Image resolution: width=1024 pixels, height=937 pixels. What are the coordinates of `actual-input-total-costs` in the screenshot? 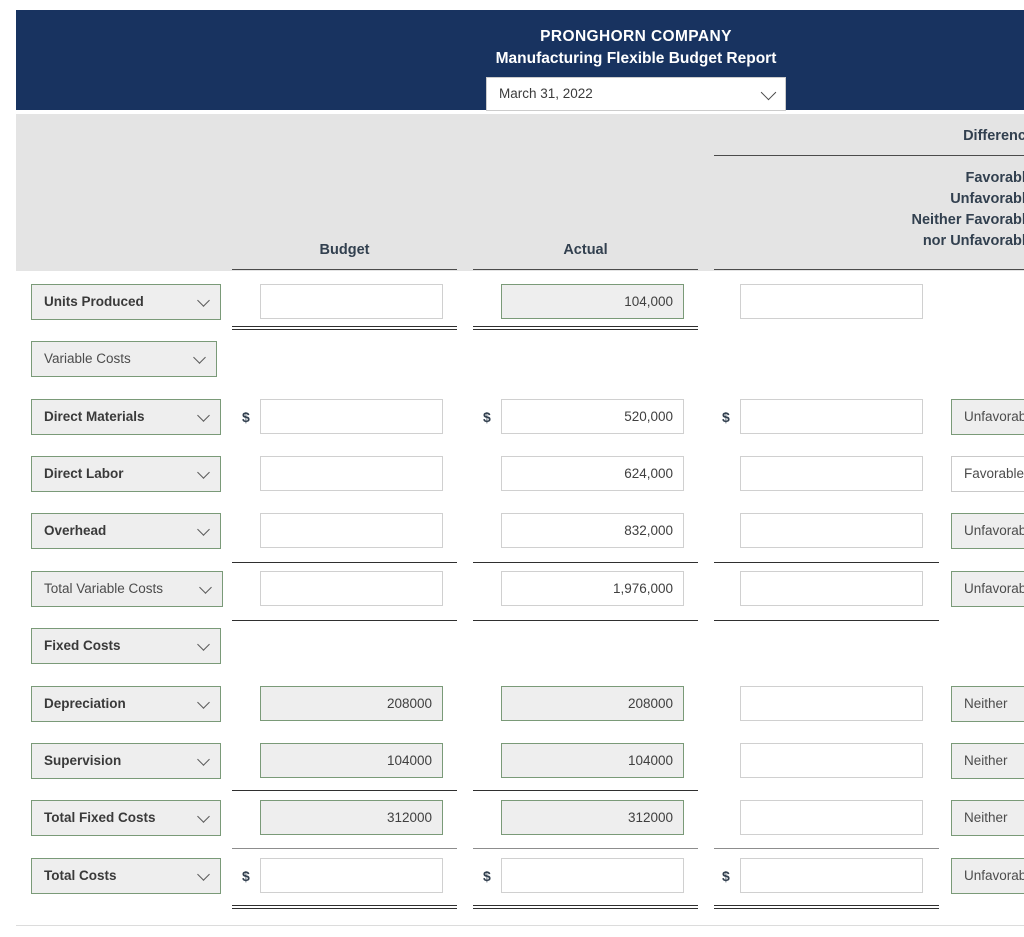 It's located at (592, 875).